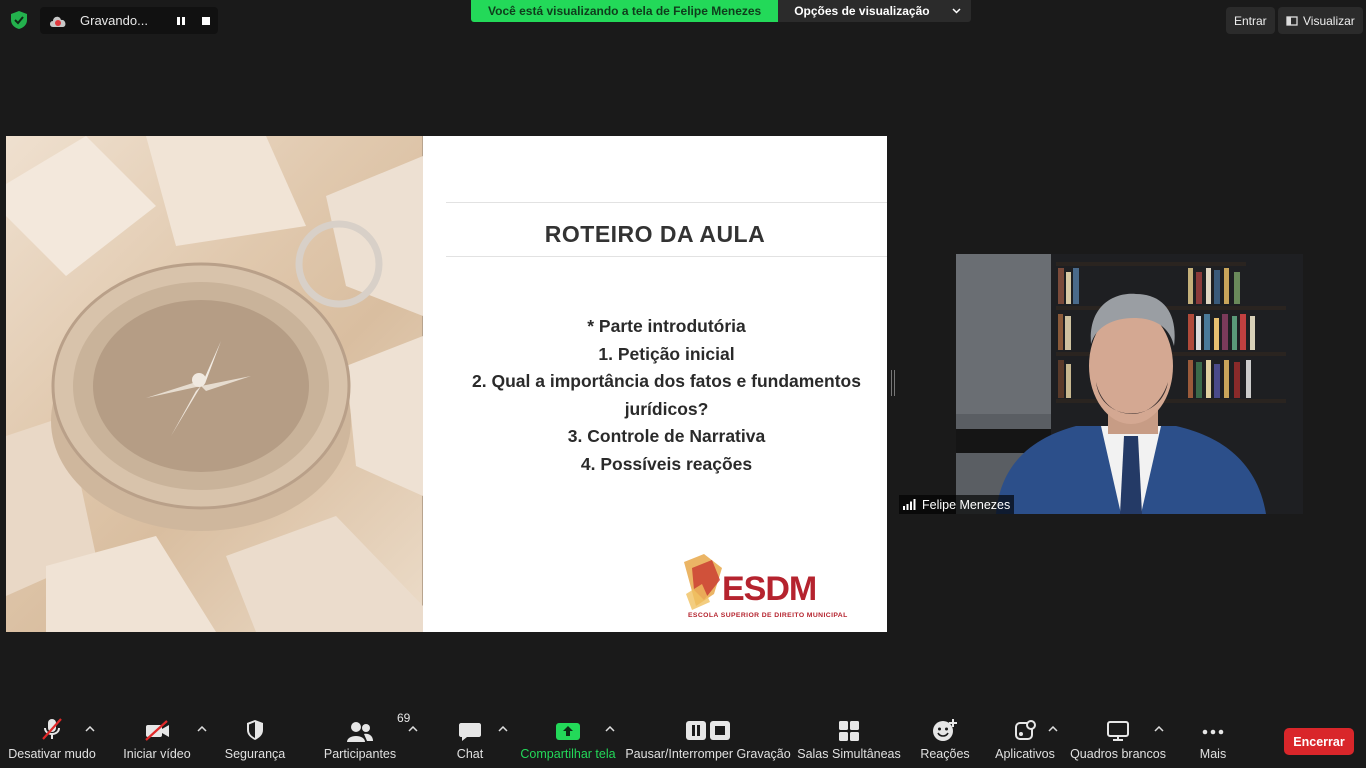 Image resolution: width=1366 pixels, height=768 pixels. Describe the element at coordinates (404, 718) in the screenshot. I see `participants-count: 69` at that location.